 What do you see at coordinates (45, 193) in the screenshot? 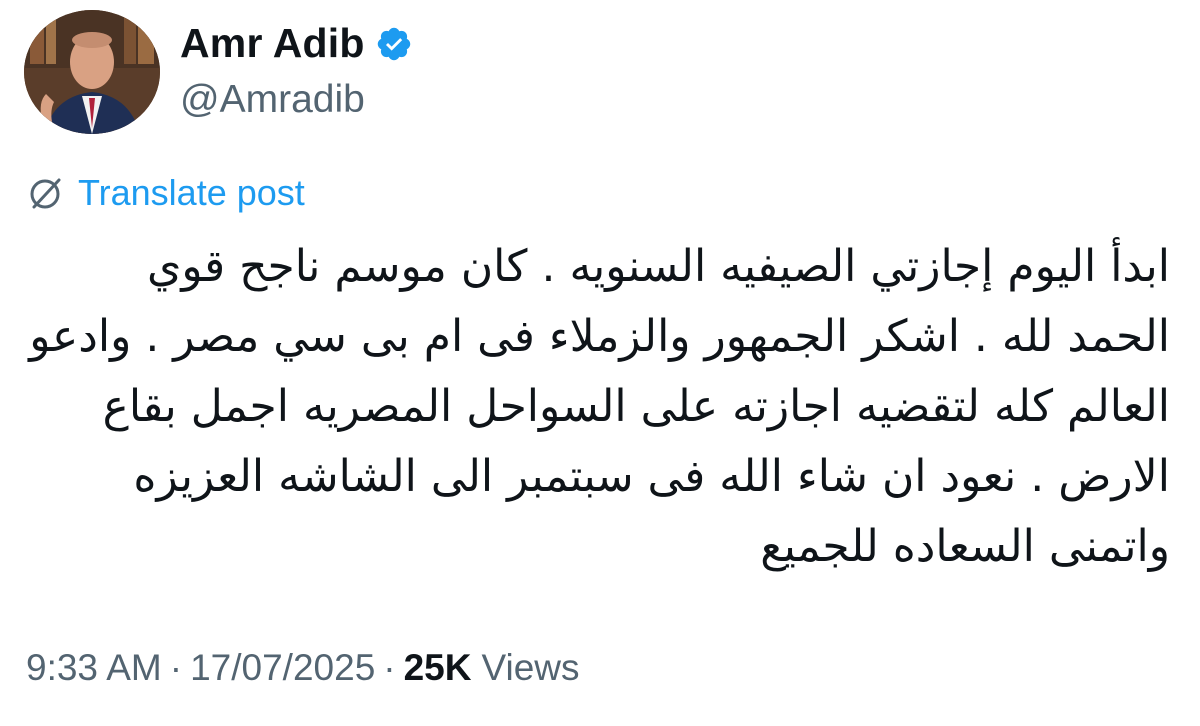
I see `globe-slash-icon` at bounding box center [45, 193].